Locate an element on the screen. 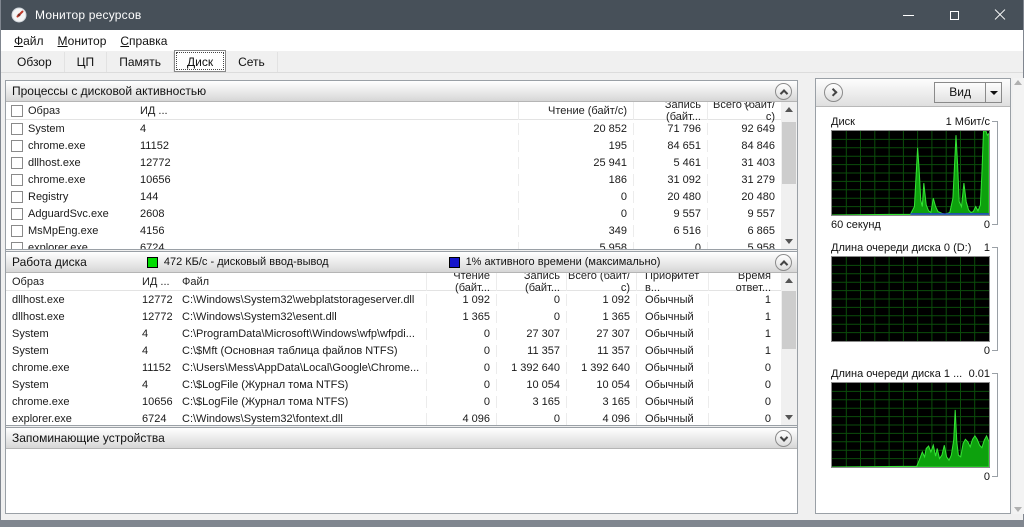  col-file: Файл is located at coordinates (304, 282).